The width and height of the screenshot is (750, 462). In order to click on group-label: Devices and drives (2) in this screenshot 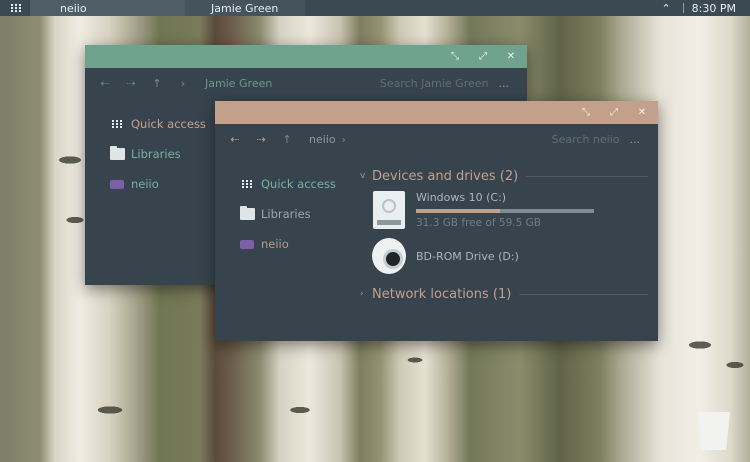, I will do `click(445, 176)`.